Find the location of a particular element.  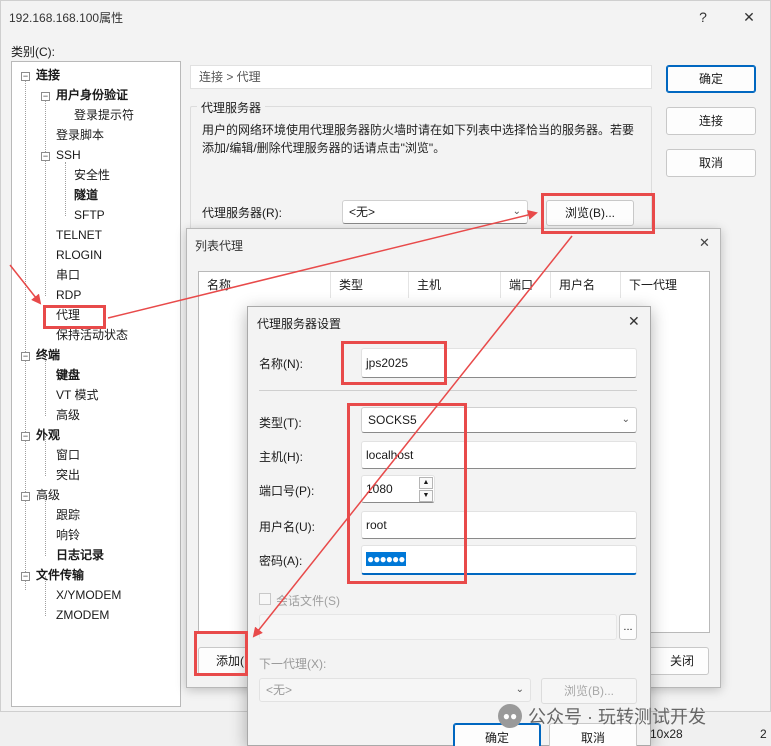

tree-item-serial: 串口 is located at coordinates (68, 275).